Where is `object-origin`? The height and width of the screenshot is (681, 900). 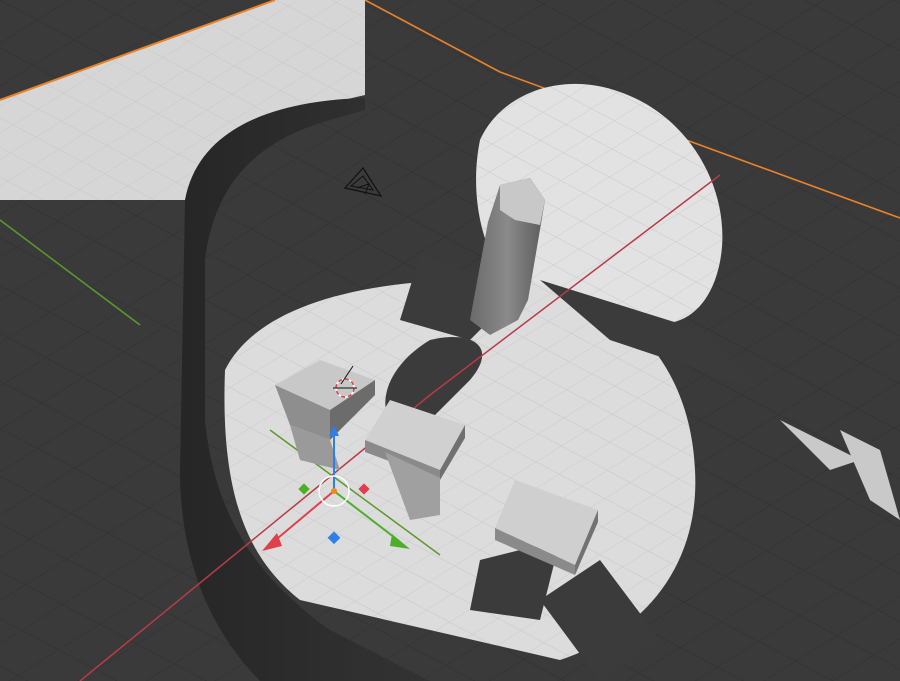
object-origin is located at coordinates (334, 491).